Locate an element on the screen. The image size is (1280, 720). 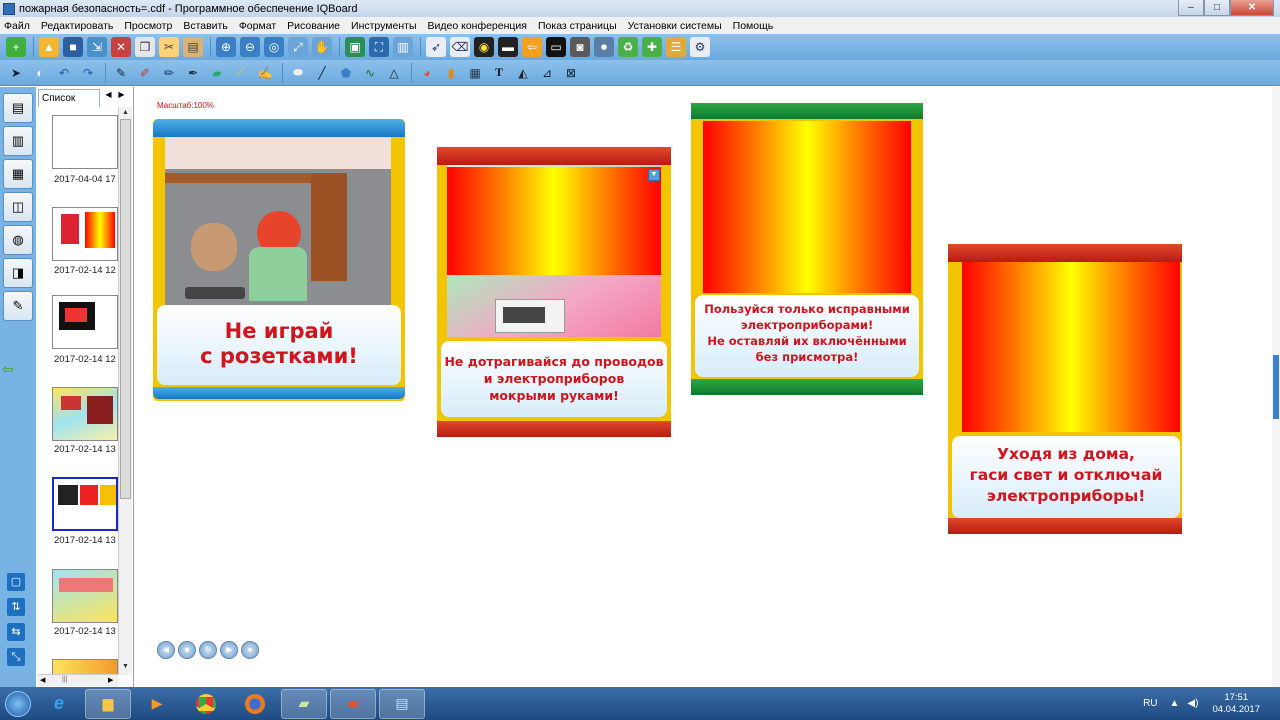
volume-icon: ◀) is located at coordinates (1192, 703).